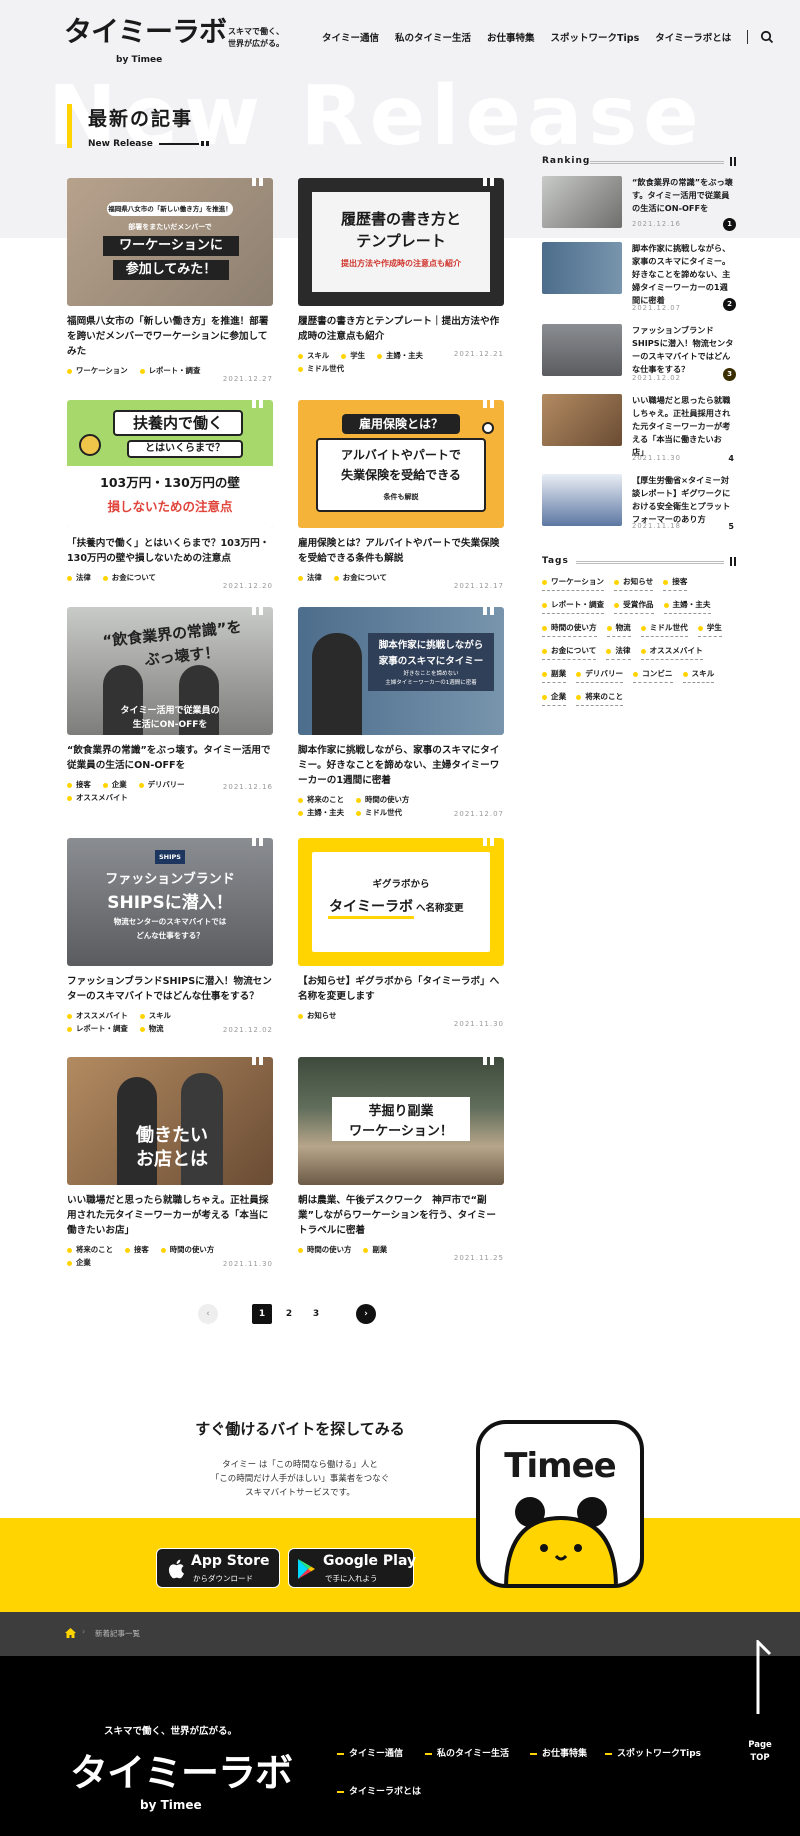 The height and width of the screenshot is (1836, 800). Describe the element at coordinates (321, 812) in the screenshot. I see `article-tag: 主婦・主夫` at that location.